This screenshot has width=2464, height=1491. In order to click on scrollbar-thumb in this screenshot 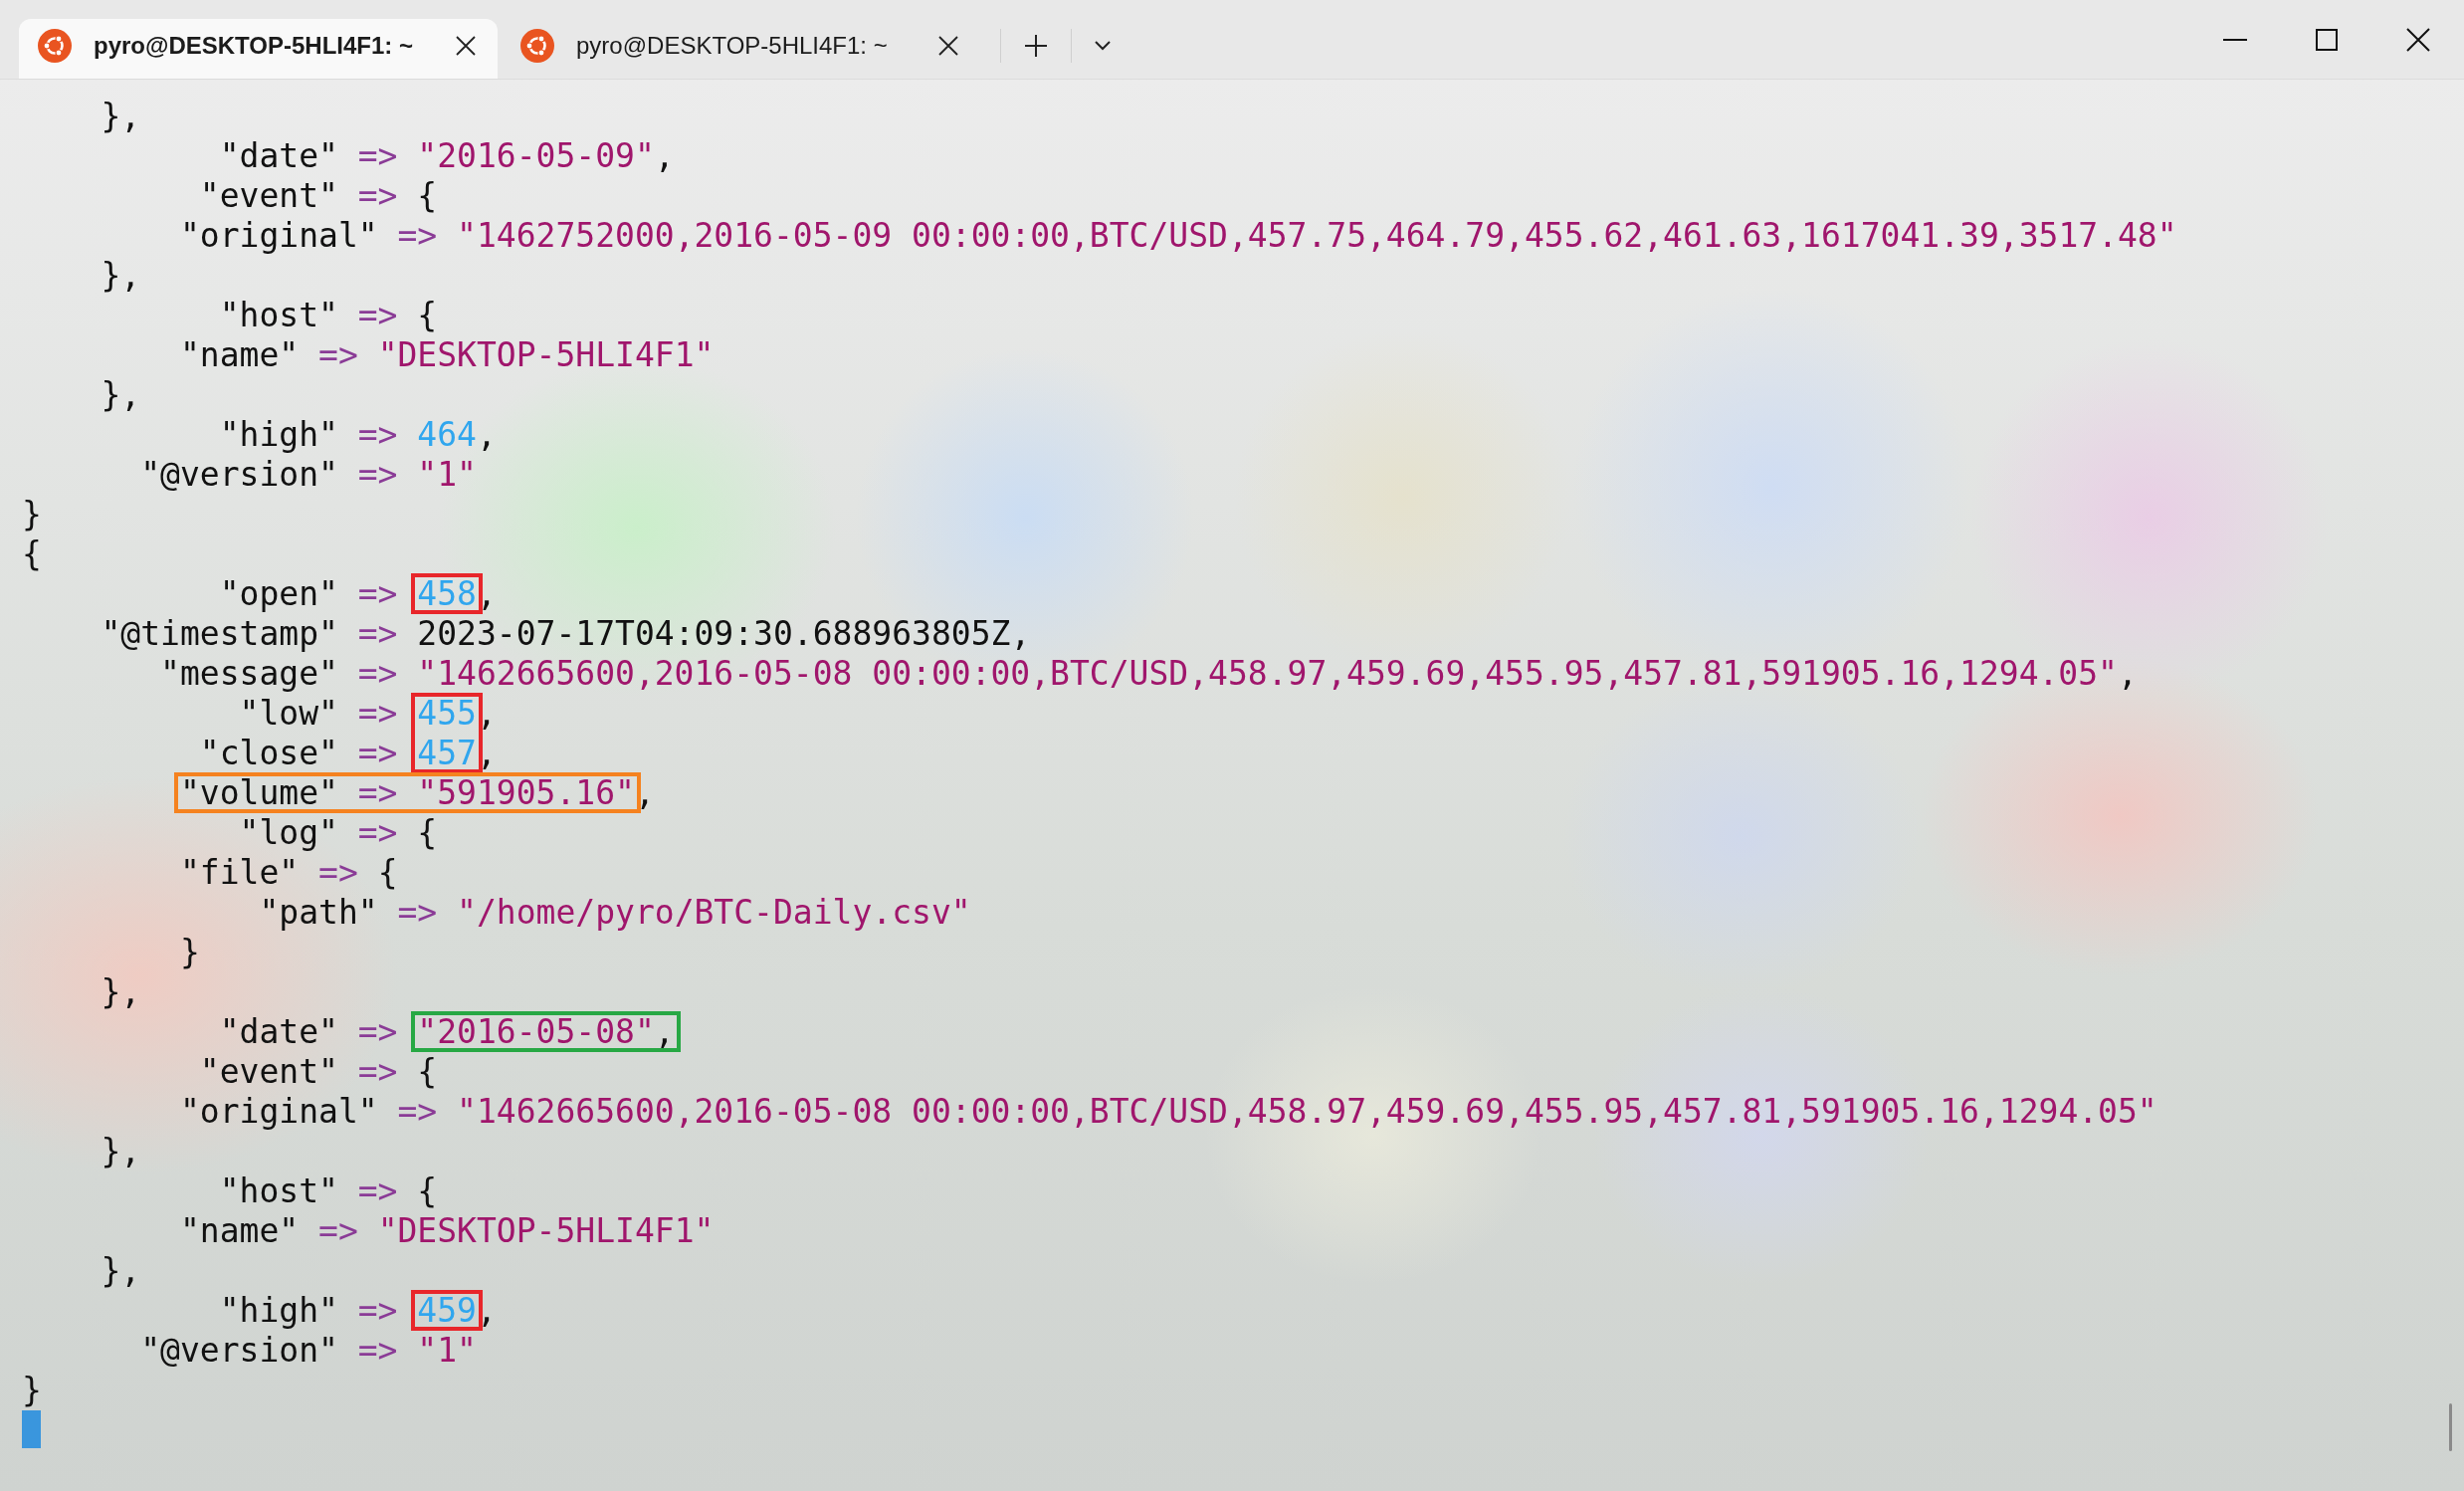, I will do `click(2451, 1427)`.